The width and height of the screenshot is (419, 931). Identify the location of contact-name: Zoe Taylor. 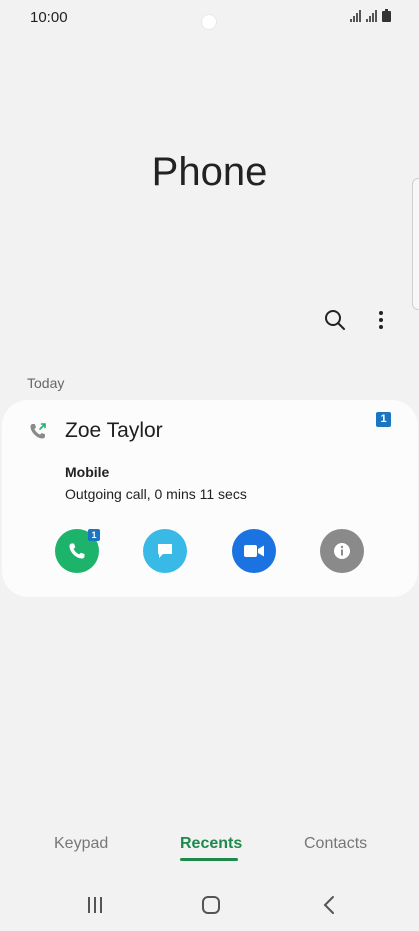
(114, 430).